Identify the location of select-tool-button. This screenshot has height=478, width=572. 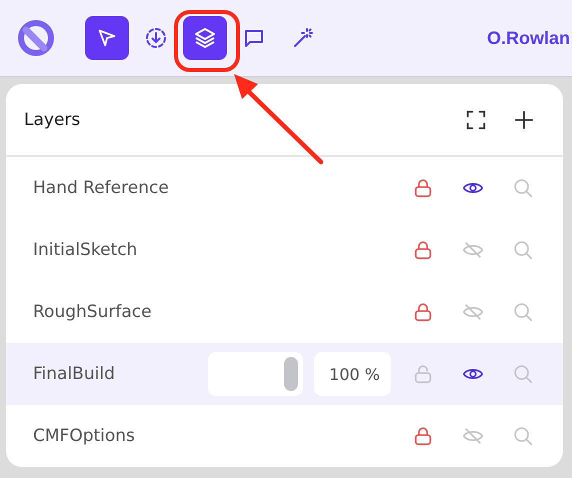
(107, 38).